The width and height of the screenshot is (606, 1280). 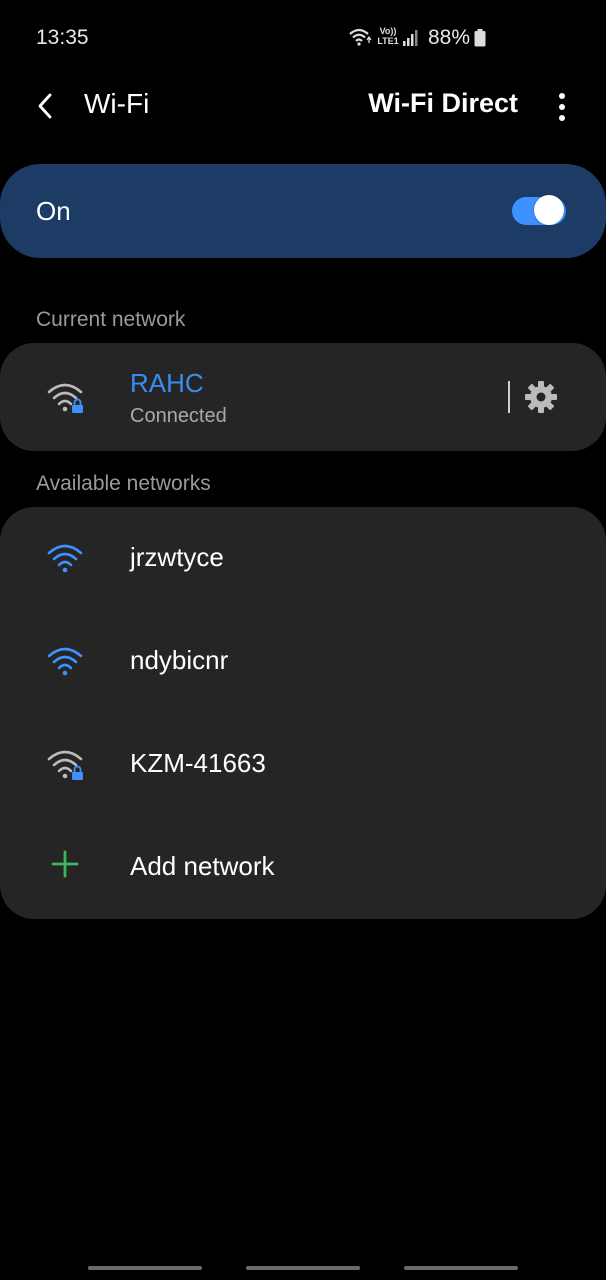 I want to click on more-options-button, so click(x=562, y=107).